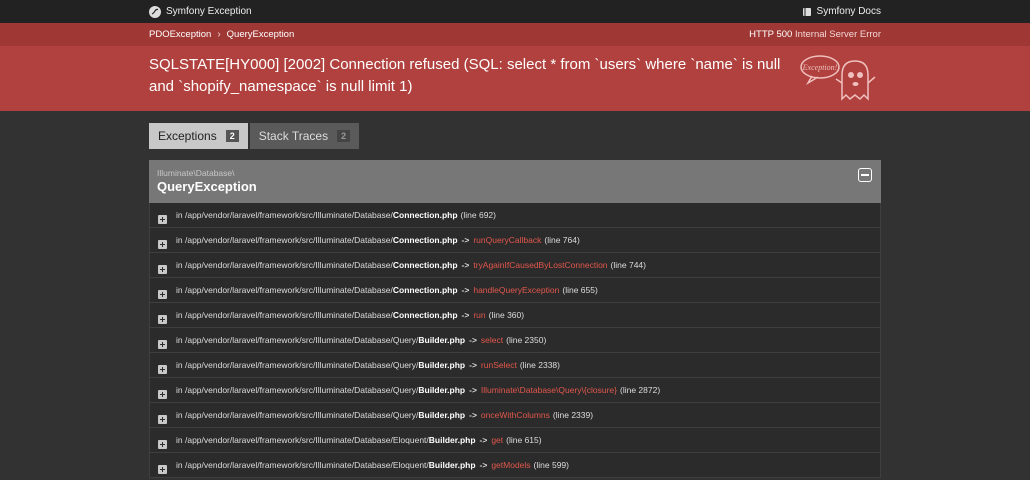  I want to click on status-text: Internal Server Error, so click(837, 34).